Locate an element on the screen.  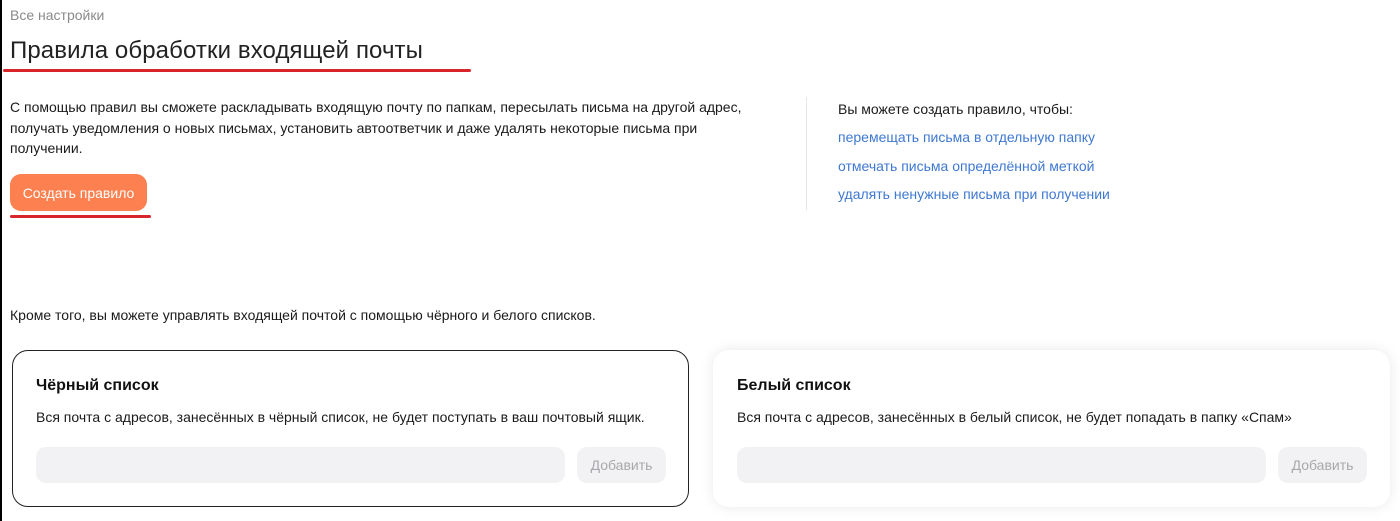
blacklist-add-button: Добавить is located at coordinates (621, 465).